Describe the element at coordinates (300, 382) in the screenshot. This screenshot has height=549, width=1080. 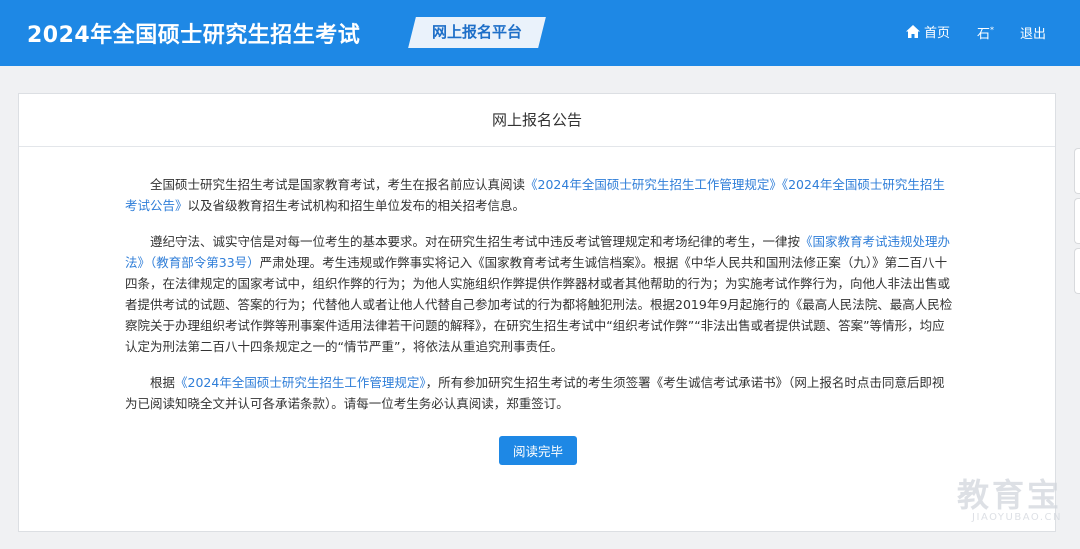
I see `link-admission-regulations-2: 《2024年全国硕士研究生招生工作管理规定》` at that location.